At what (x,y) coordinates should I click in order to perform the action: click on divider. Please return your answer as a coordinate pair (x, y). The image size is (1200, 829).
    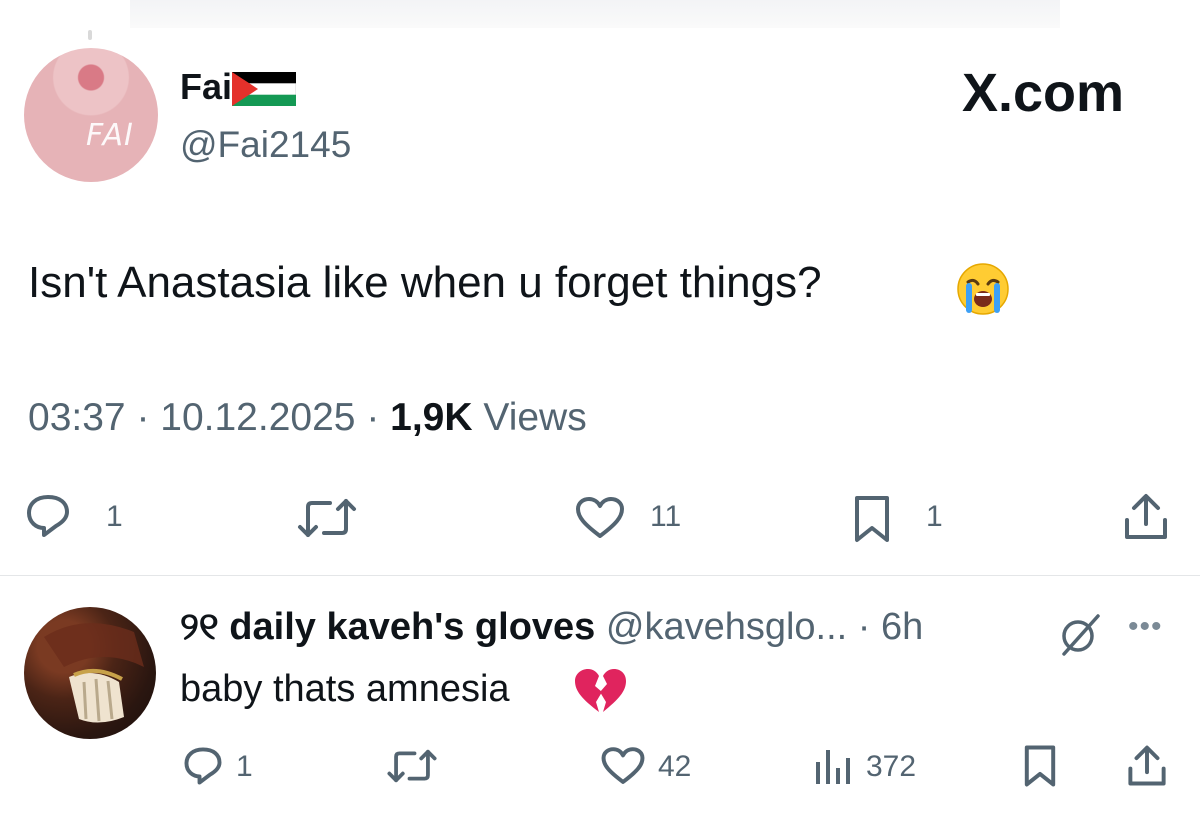
    Looking at the image, I should click on (600, 575).